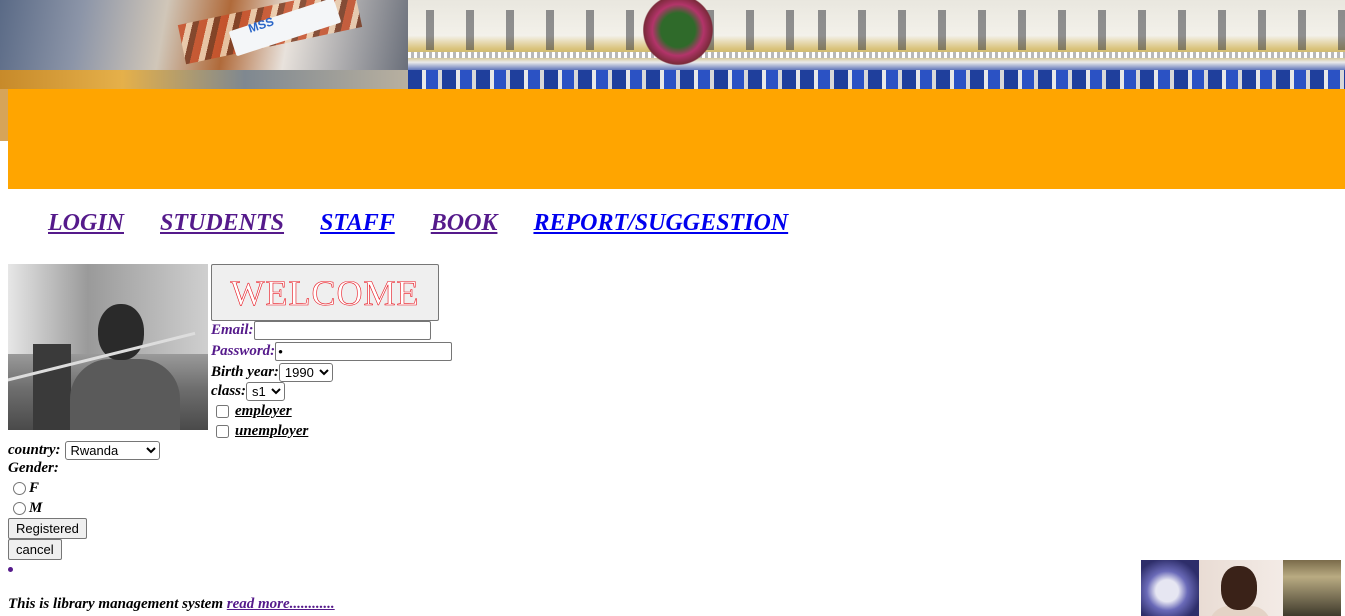 The height and width of the screenshot is (616, 1345). What do you see at coordinates (204, 35) in the screenshot?
I see `banner-photo-left: MSS` at bounding box center [204, 35].